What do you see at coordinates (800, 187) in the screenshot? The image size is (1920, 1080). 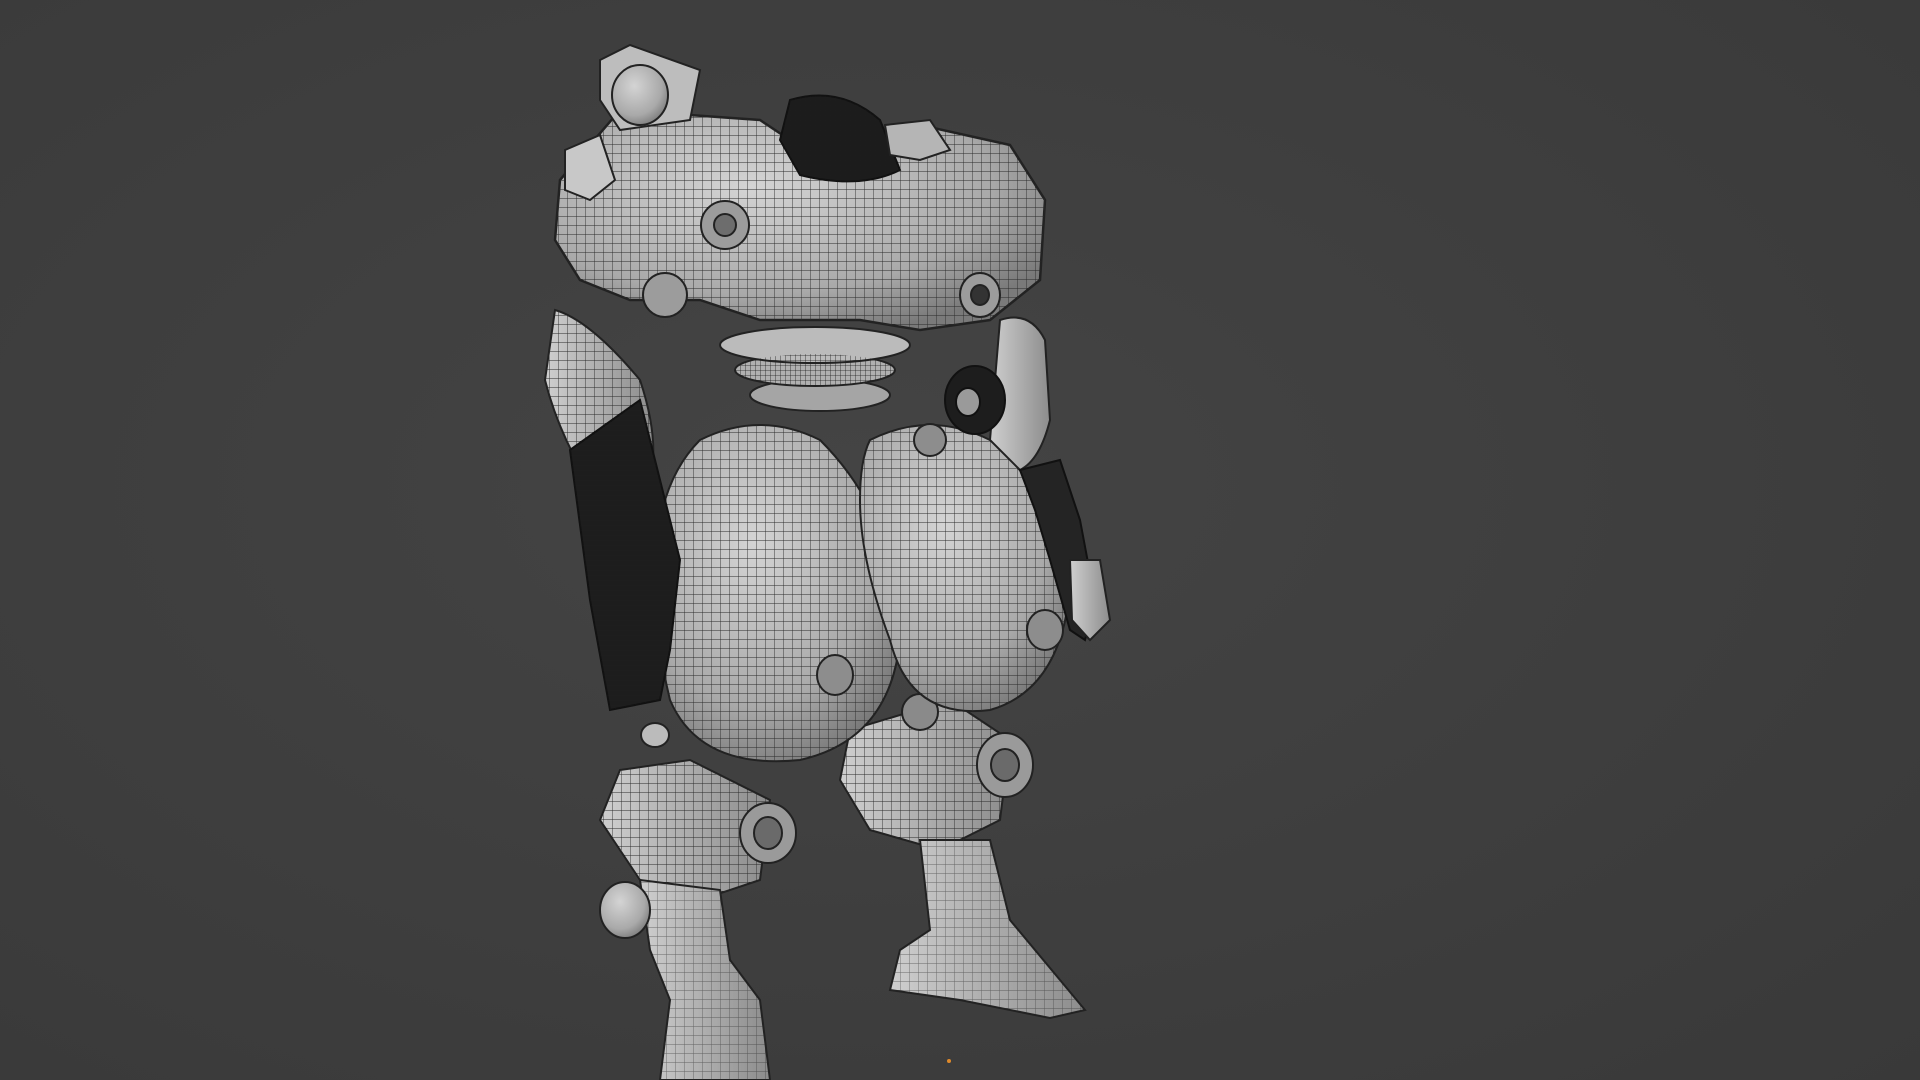 I see `torso` at bounding box center [800, 187].